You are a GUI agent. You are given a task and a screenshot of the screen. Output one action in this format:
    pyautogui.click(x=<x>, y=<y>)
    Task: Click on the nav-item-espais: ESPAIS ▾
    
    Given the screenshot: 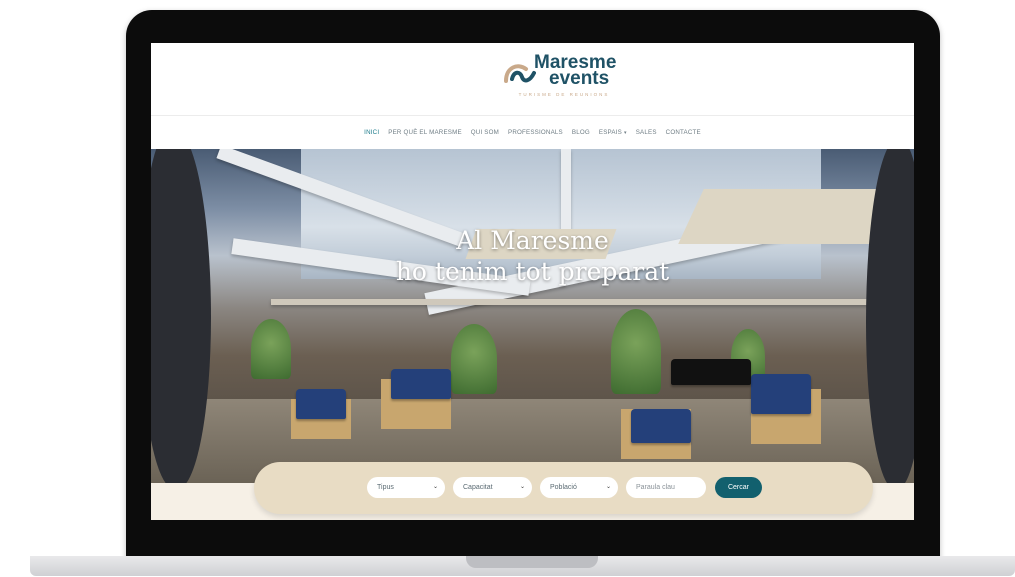 What is the action you would take?
    pyautogui.click(x=613, y=132)
    